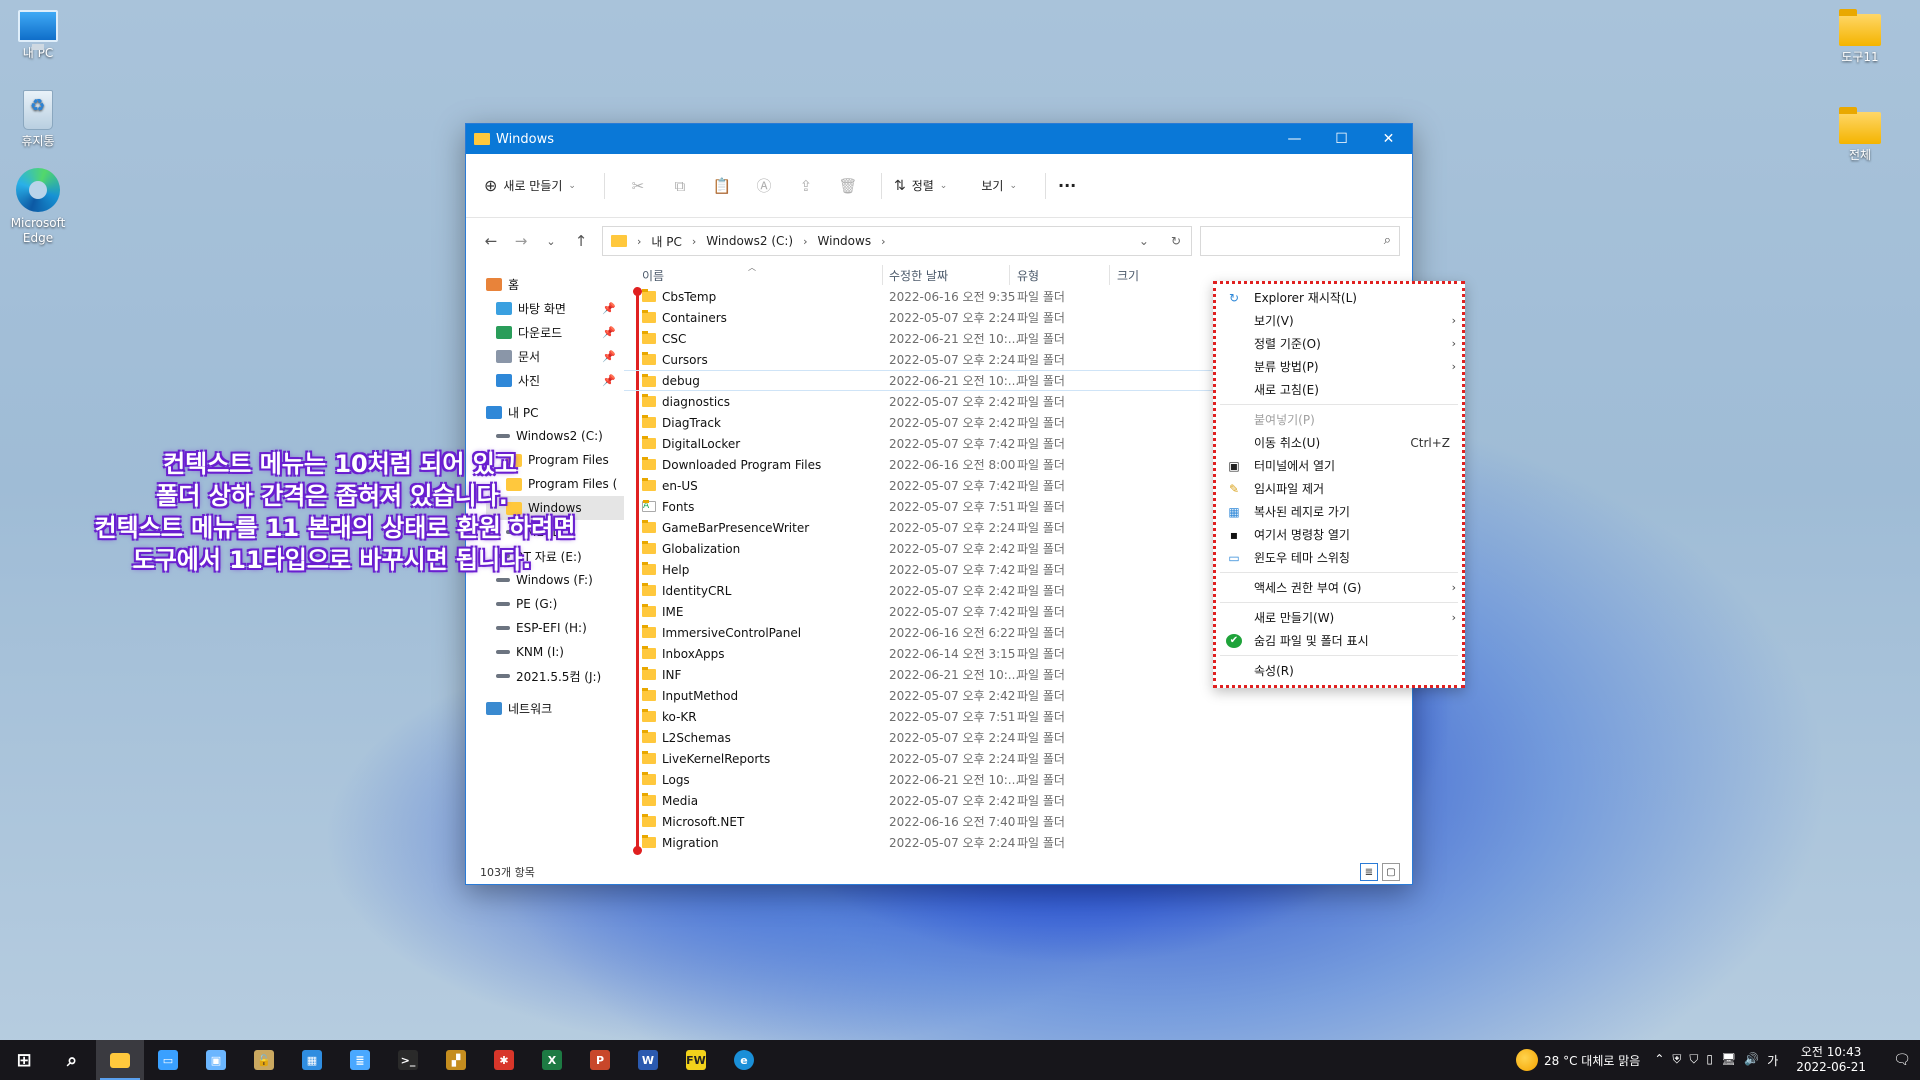  I want to click on file-row: Microsoft.NET 2022-06-16 오전 7:40 파일 폴더, so click(1018, 821).